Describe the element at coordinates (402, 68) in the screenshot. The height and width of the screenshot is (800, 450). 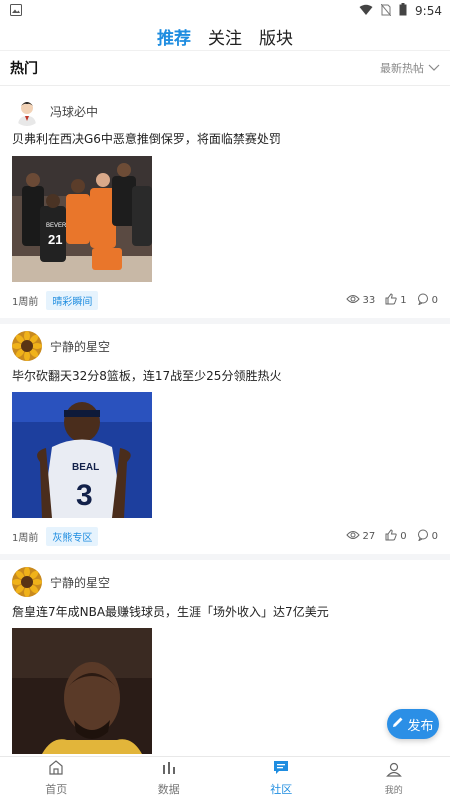
I see `sort-label: 最新热帖` at that location.